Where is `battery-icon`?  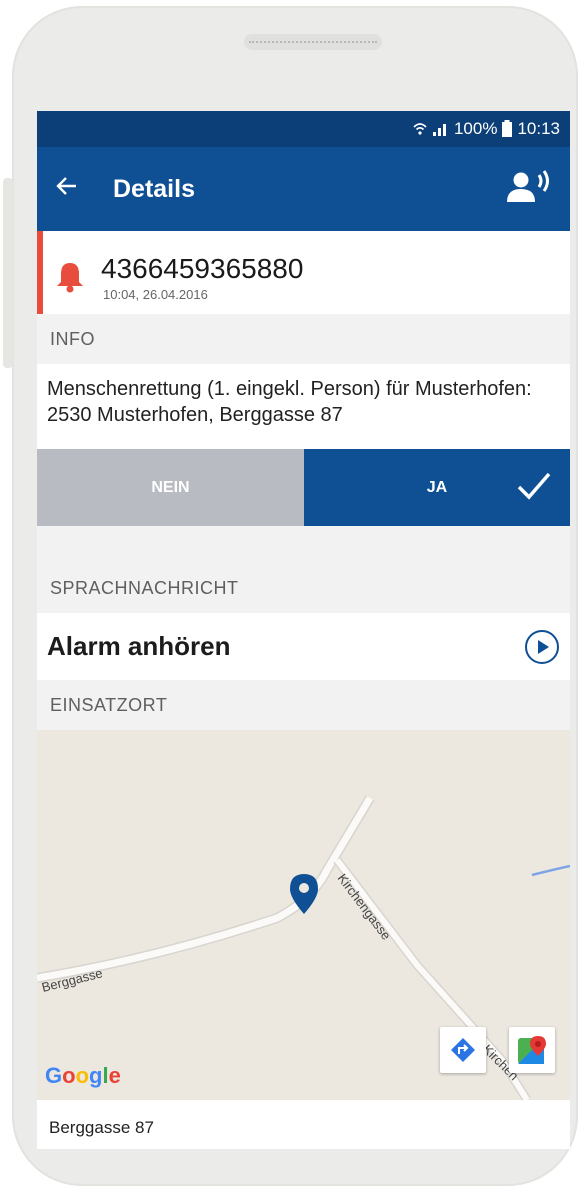
battery-icon is located at coordinates (507, 128).